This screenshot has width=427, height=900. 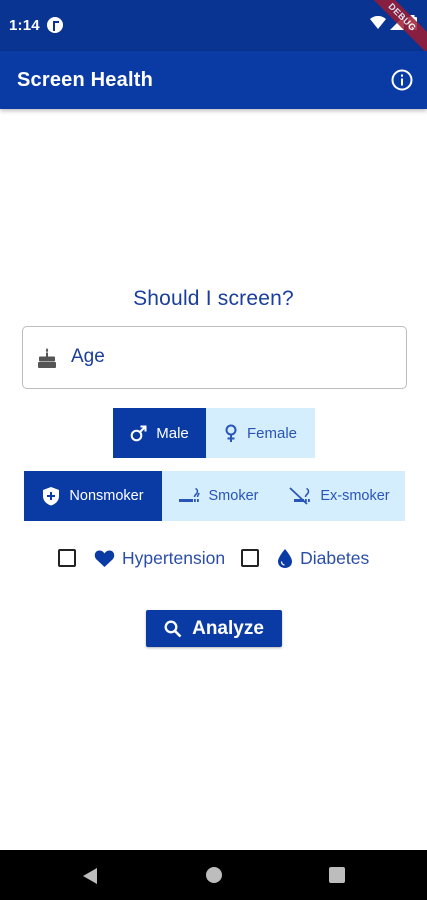 What do you see at coordinates (138, 433) in the screenshot?
I see `male-symbol-icon` at bounding box center [138, 433].